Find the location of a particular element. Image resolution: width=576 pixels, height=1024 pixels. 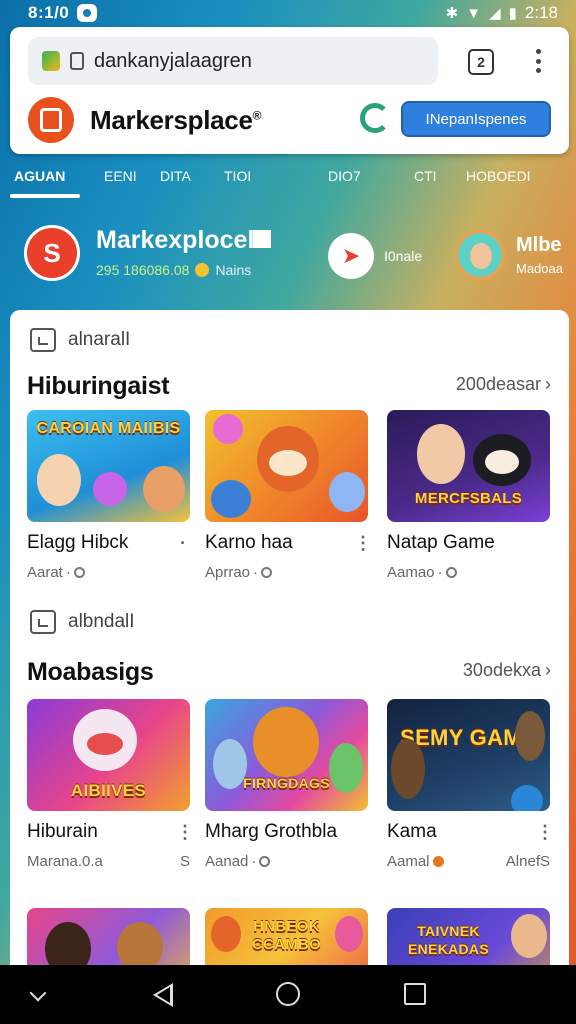

system-nav-bar is located at coordinates (288, 994).